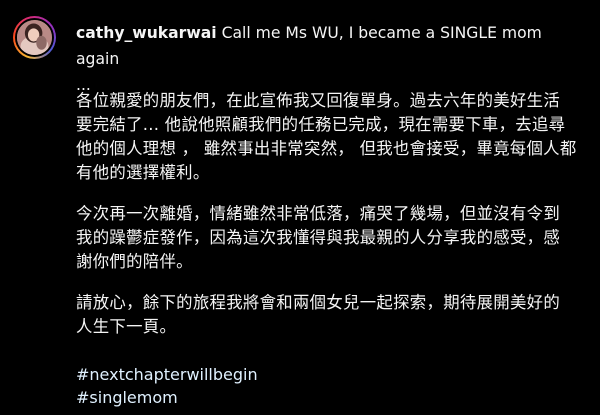 Image resolution: width=600 pixels, height=415 pixels. Describe the element at coordinates (127, 397) in the screenshot. I see `hashtag-singlemom: #singlemom` at that location.